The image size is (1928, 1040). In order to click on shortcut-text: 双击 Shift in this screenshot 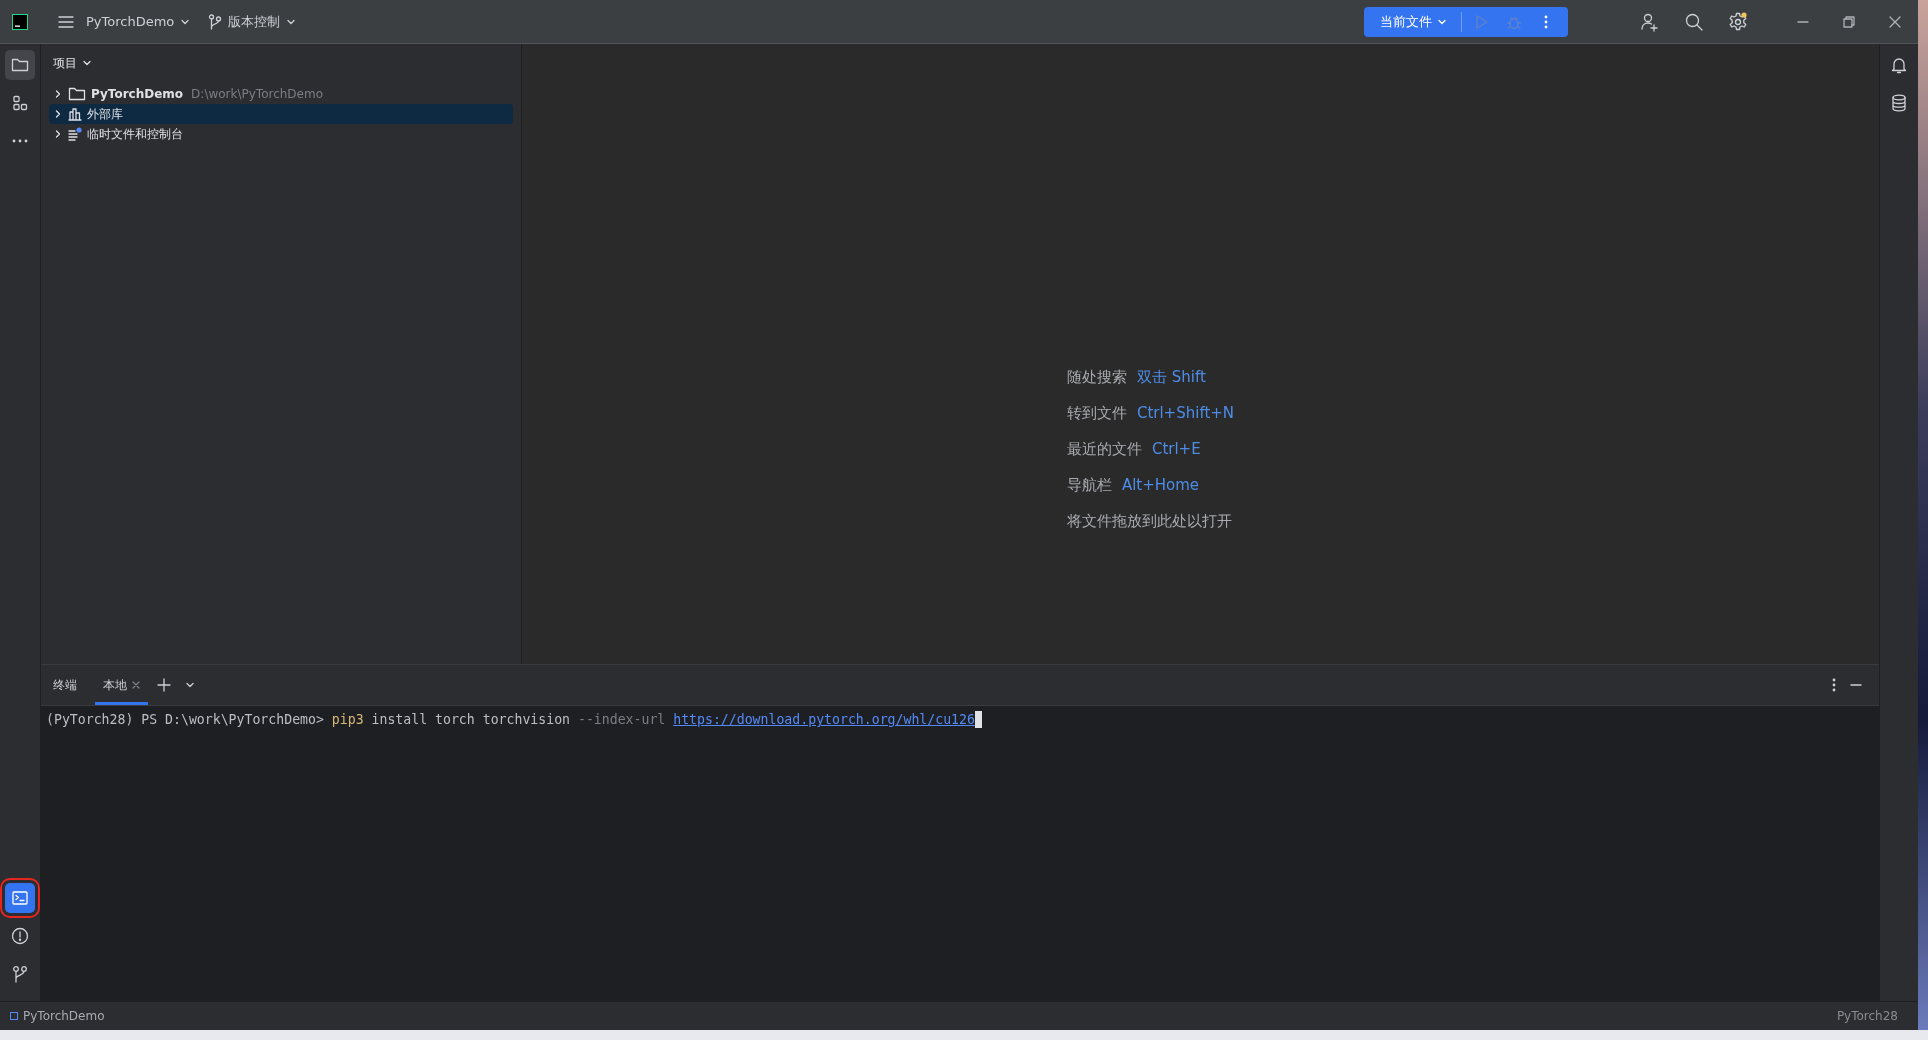, I will do `click(1171, 377)`.